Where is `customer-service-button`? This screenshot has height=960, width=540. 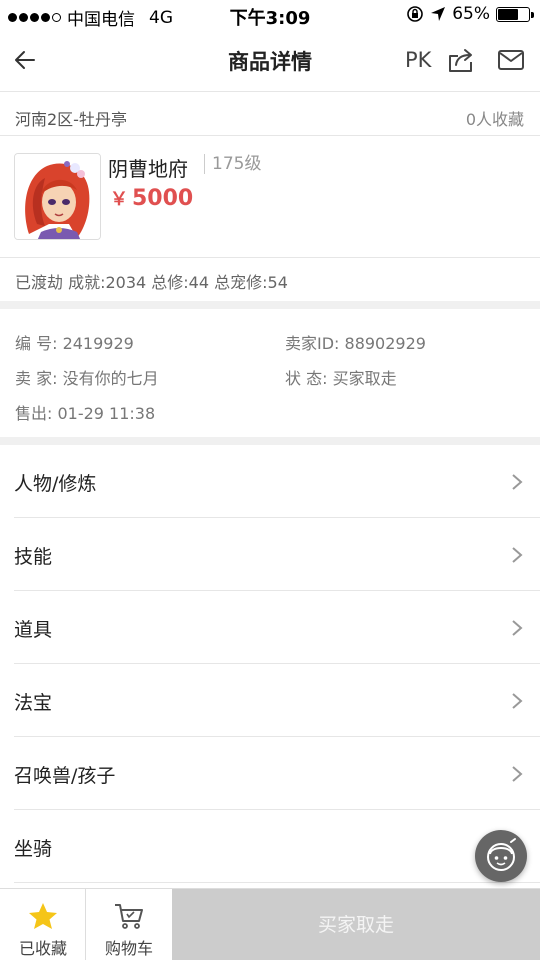
customer-service-button is located at coordinates (501, 856).